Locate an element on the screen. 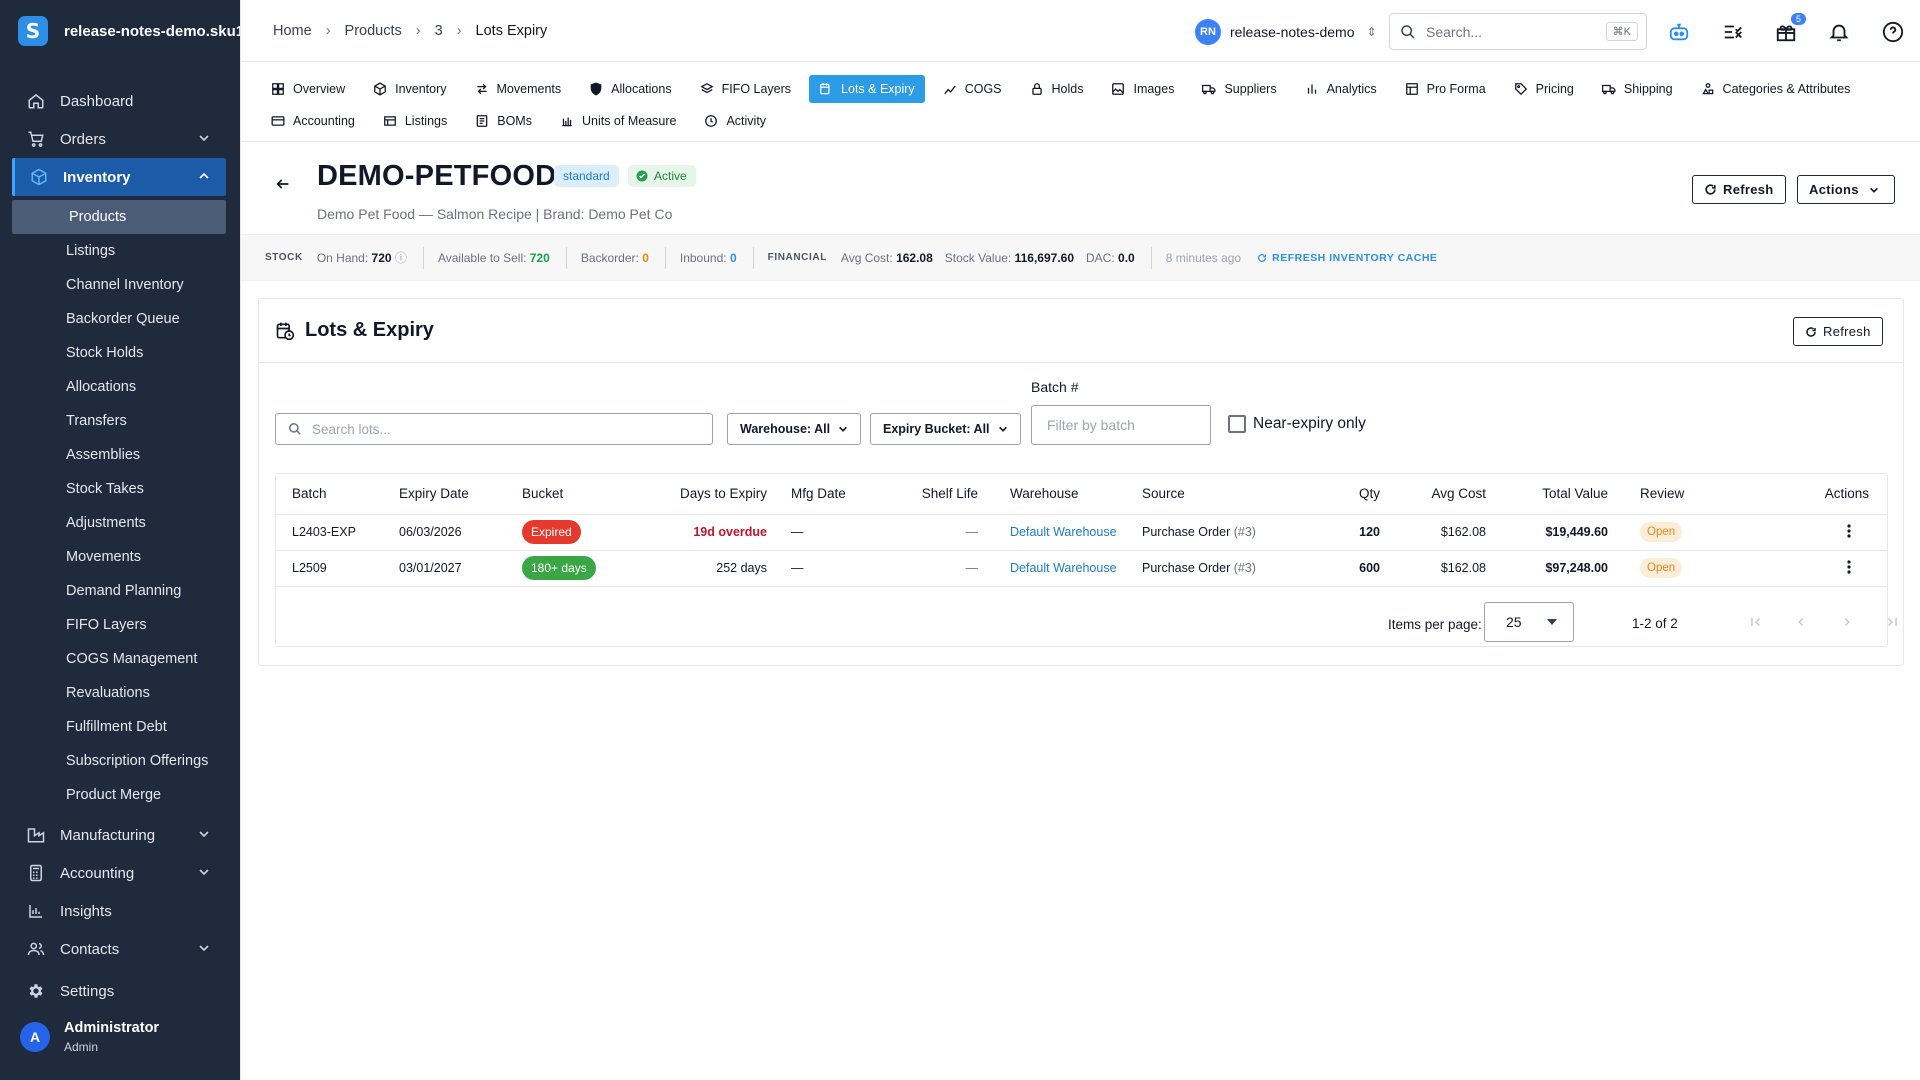  org-switcher: RN release-notes-demo ⇕ is located at coordinates (1286, 32).